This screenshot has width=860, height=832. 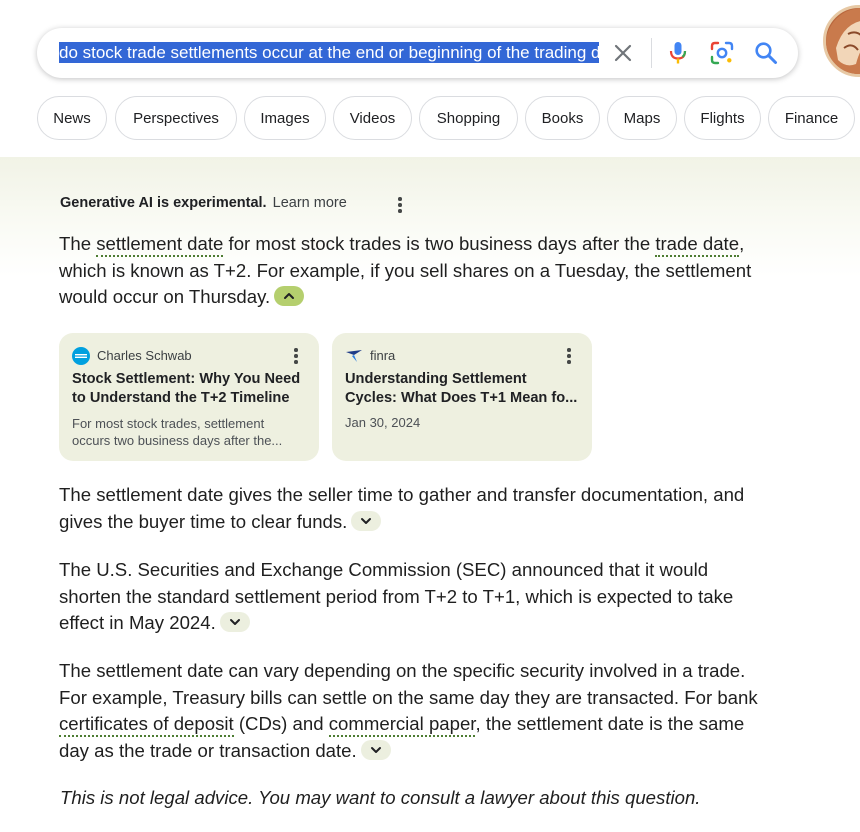 What do you see at coordinates (144, 355) in the screenshot?
I see `source-name: Charles Schwab` at bounding box center [144, 355].